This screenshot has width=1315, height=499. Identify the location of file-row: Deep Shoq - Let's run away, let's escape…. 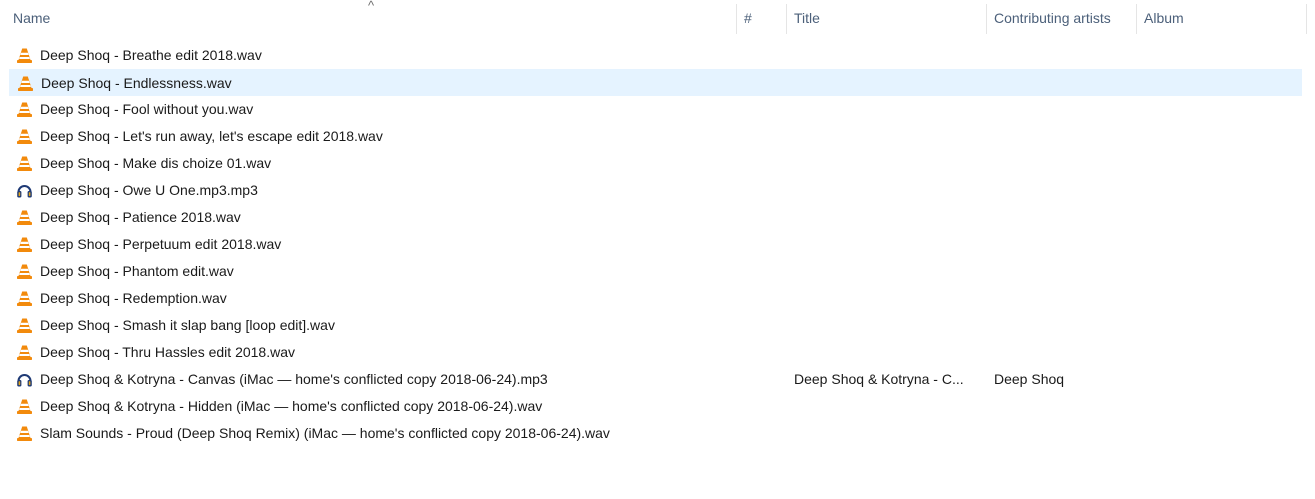
(655, 136).